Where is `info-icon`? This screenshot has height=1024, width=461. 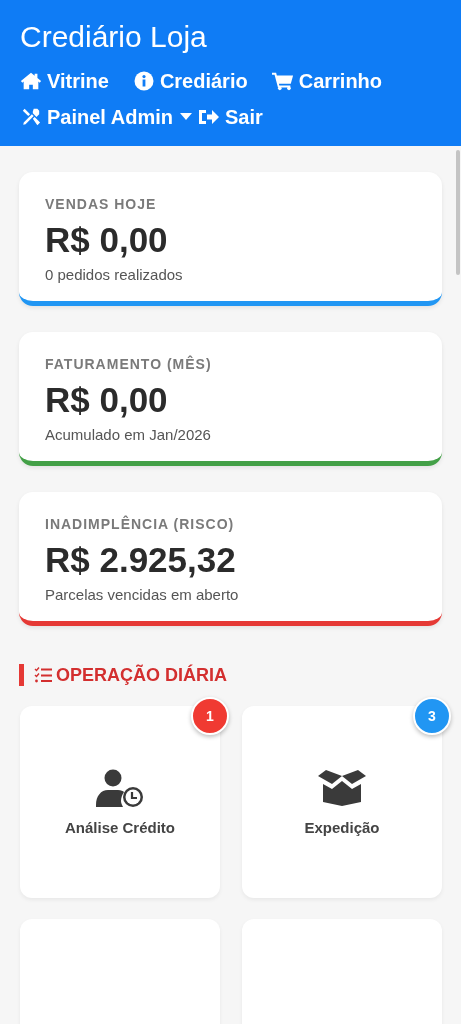 info-icon is located at coordinates (143, 81).